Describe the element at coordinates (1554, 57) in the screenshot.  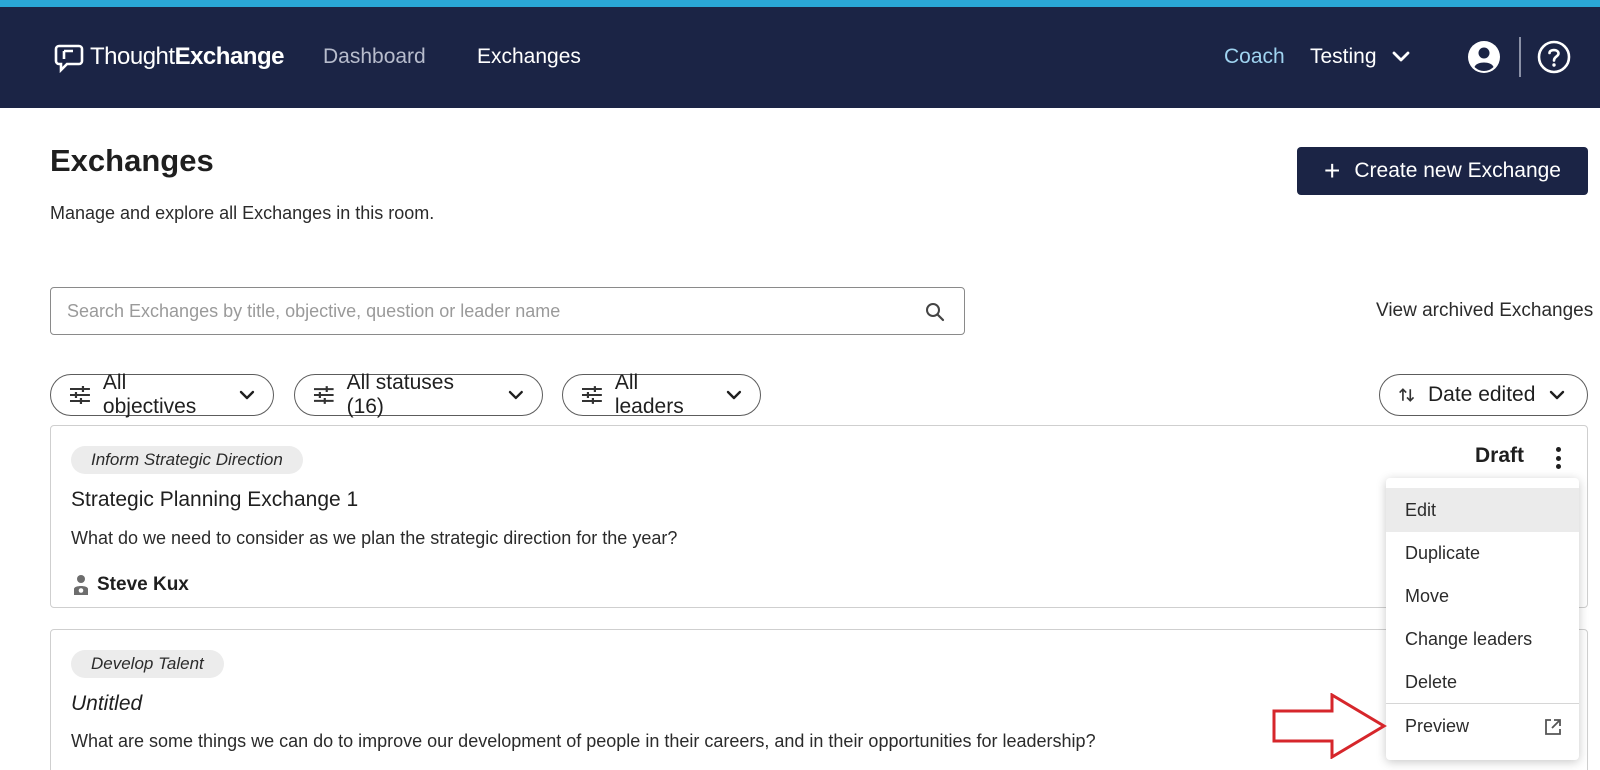
I see `help-circle-icon` at that location.